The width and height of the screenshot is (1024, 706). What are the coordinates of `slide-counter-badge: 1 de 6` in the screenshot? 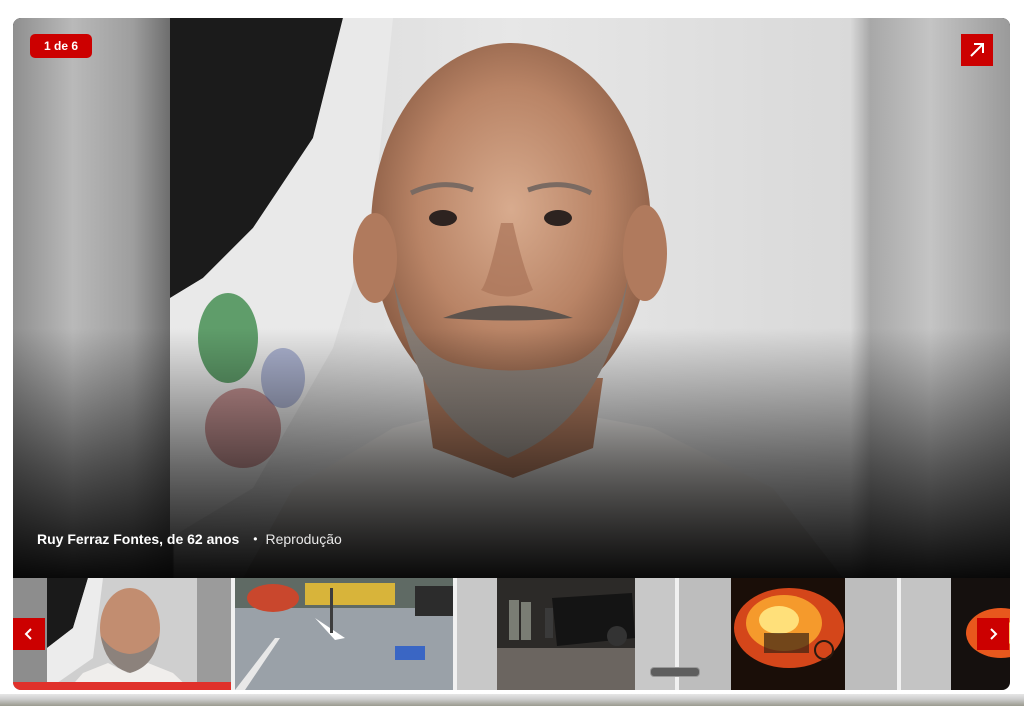 It's located at (61, 46).